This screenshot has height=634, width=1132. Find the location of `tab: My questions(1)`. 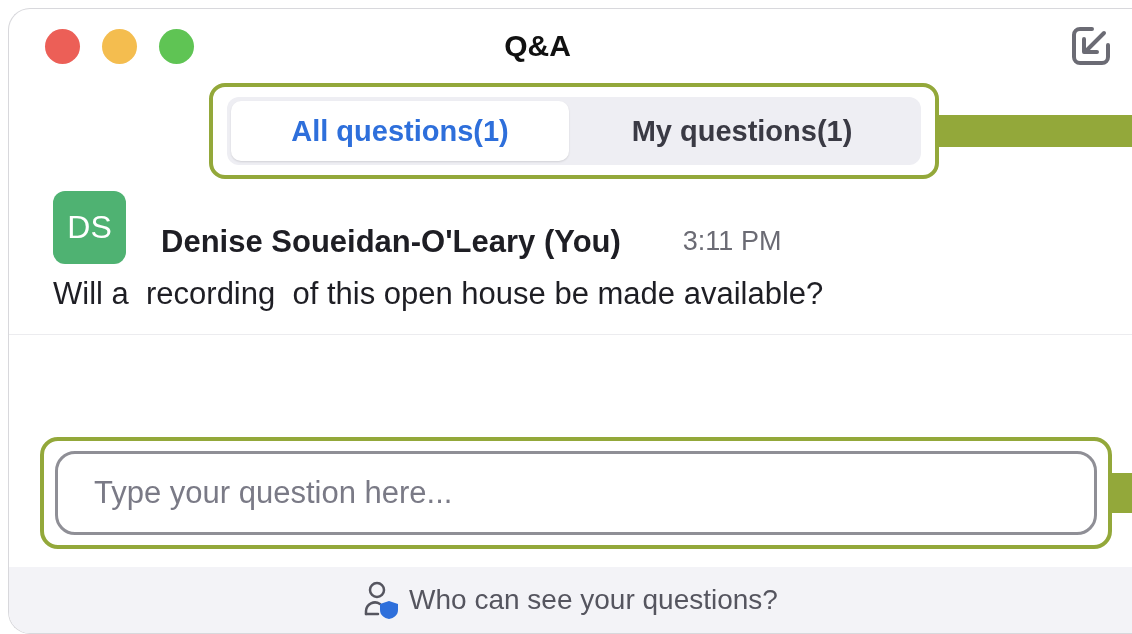

tab: My questions(1) is located at coordinates (742, 131).